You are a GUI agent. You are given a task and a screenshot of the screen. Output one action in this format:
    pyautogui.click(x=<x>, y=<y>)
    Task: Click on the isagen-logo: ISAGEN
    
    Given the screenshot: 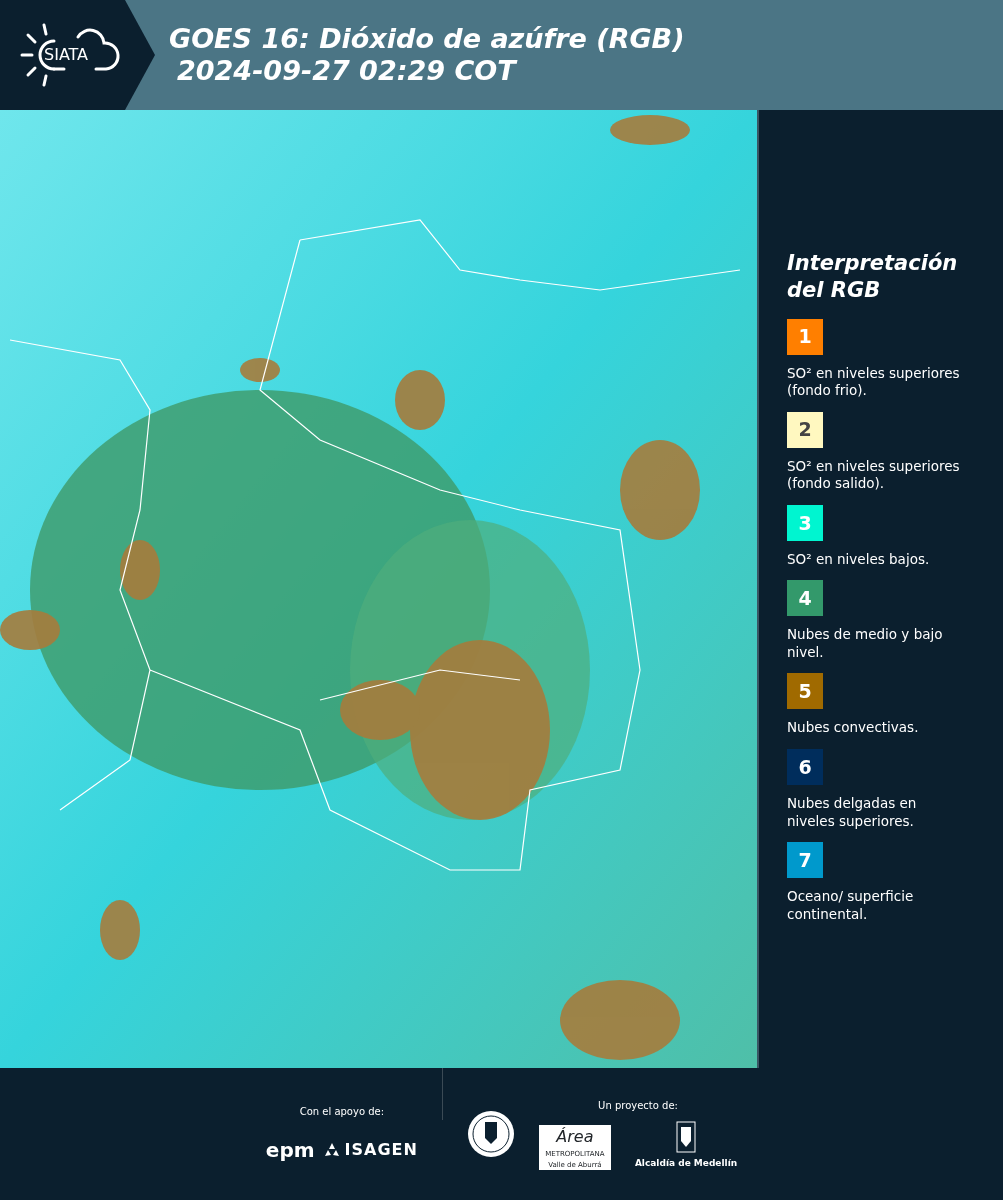 What is the action you would take?
    pyautogui.click(x=381, y=1149)
    